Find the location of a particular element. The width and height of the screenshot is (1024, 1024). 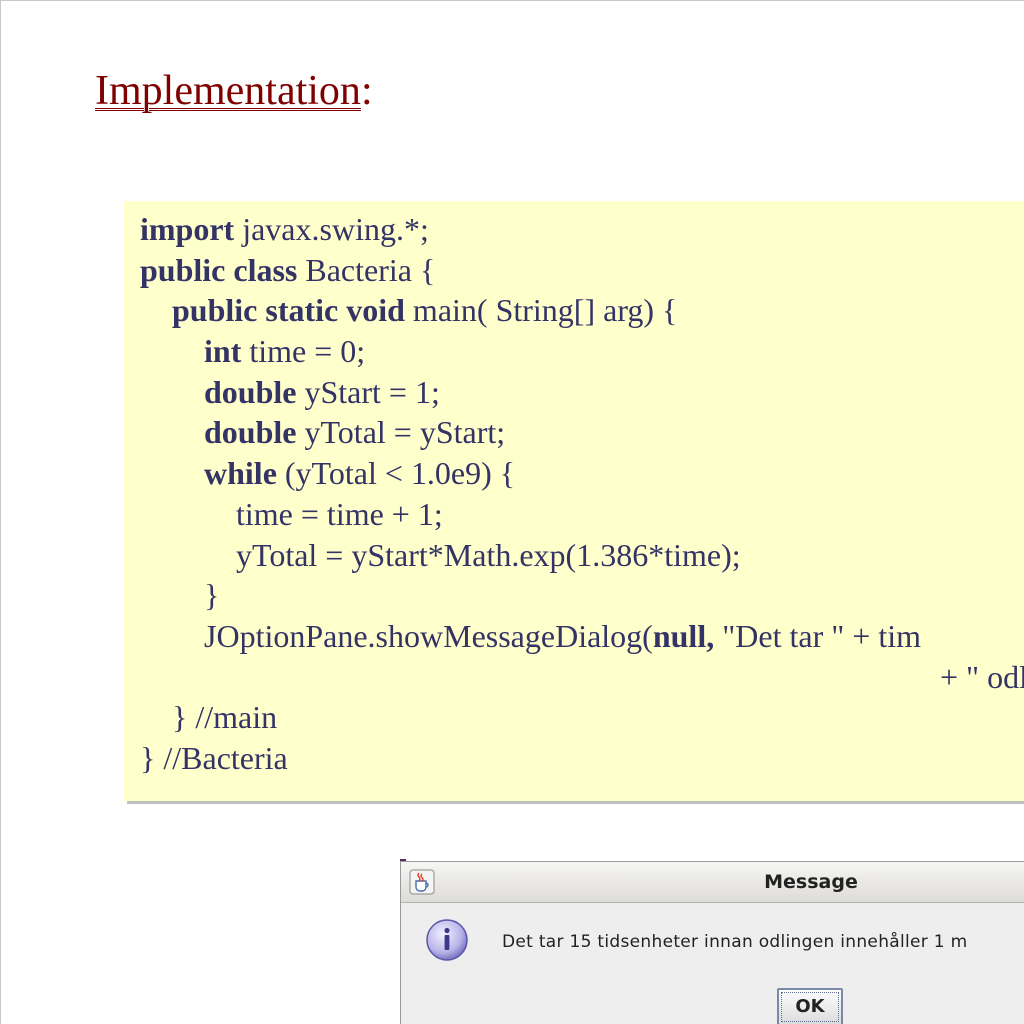

code-line: time = time + 1; is located at coordinates (582, 514).